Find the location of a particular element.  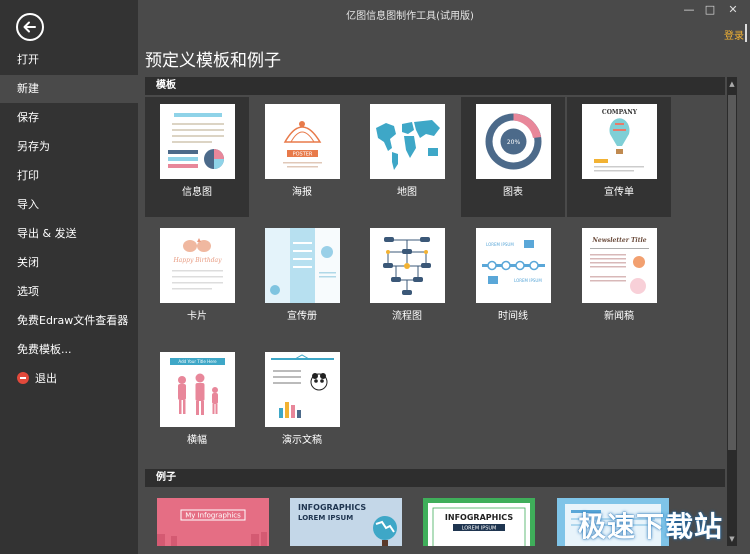

template-chart: 20% 图表 is located at coordinates (513, 157).